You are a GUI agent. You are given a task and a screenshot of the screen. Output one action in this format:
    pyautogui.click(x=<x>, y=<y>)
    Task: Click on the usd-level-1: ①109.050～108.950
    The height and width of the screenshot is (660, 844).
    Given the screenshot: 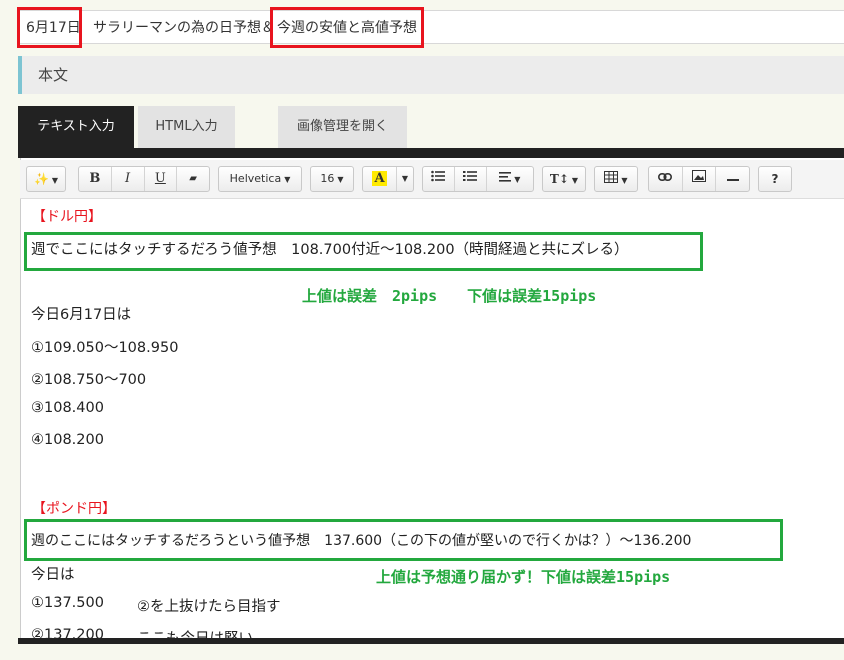 What is the action you would take?
    pyautogui.click(x=105, y=348)
    